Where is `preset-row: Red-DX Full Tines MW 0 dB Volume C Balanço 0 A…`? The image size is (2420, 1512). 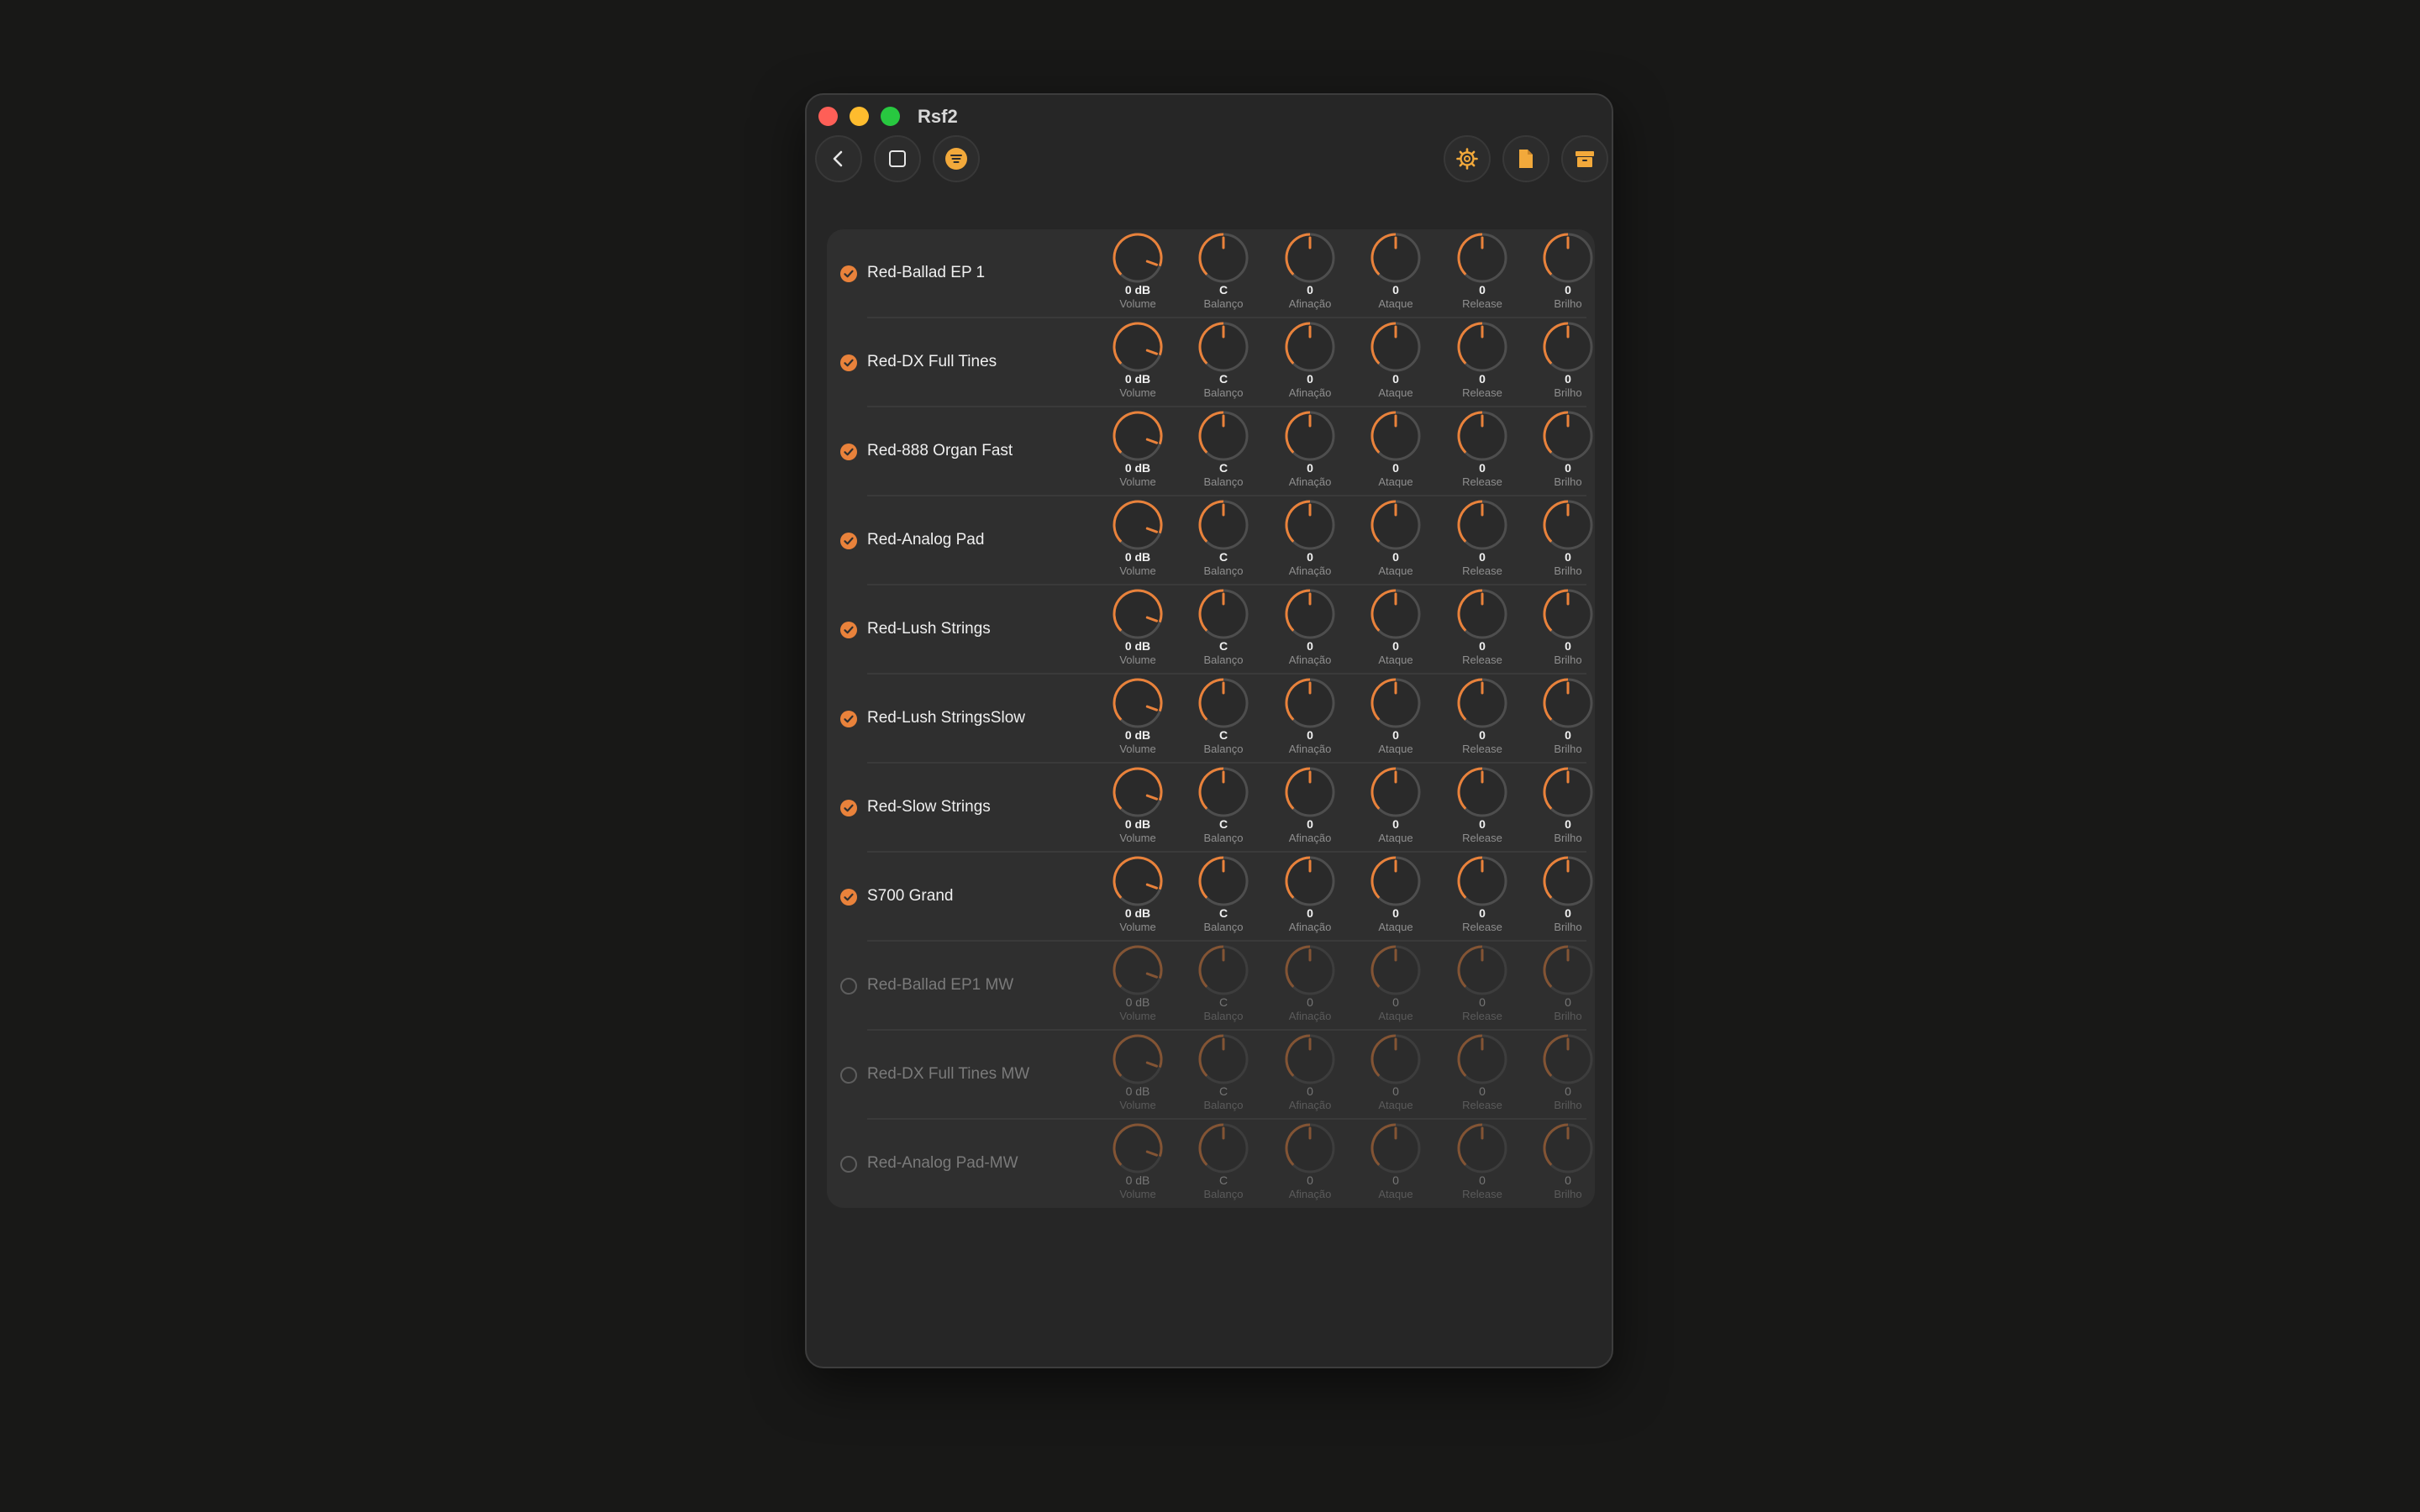 preset-row: Red-DX Full Tines MW 0 dB Volume C Balanço 0 A… is located at coordinates (1211, 1075).